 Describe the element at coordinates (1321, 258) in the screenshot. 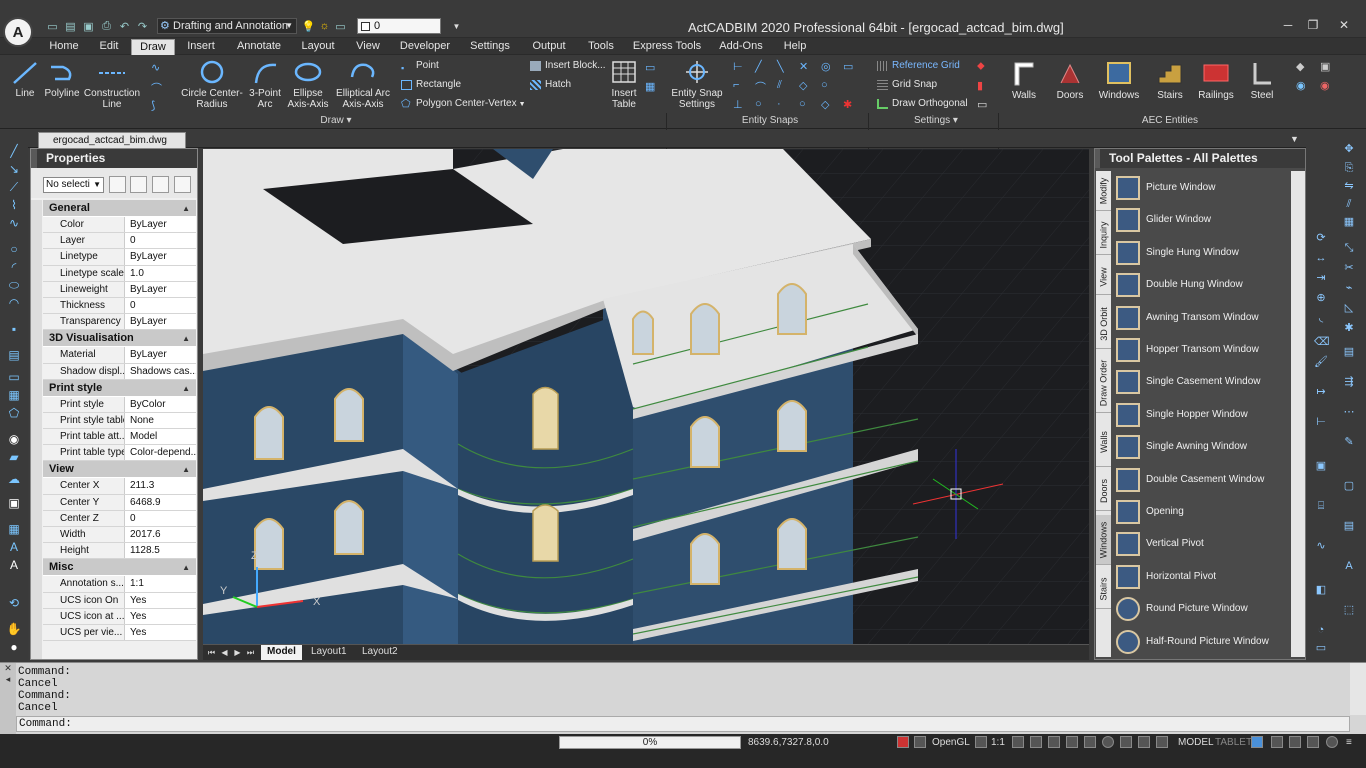

I see `modify-stretch-icon: ↔` at that location.